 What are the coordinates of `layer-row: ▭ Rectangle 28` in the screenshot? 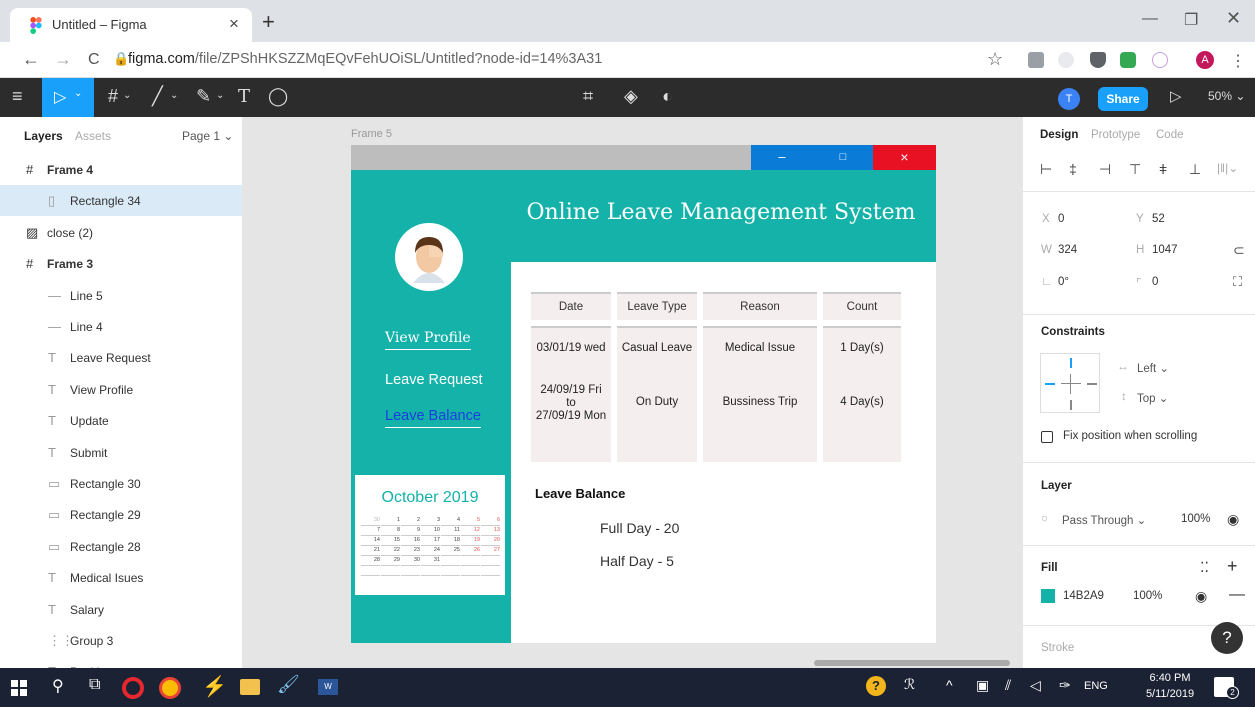 It's located at (121, 546).